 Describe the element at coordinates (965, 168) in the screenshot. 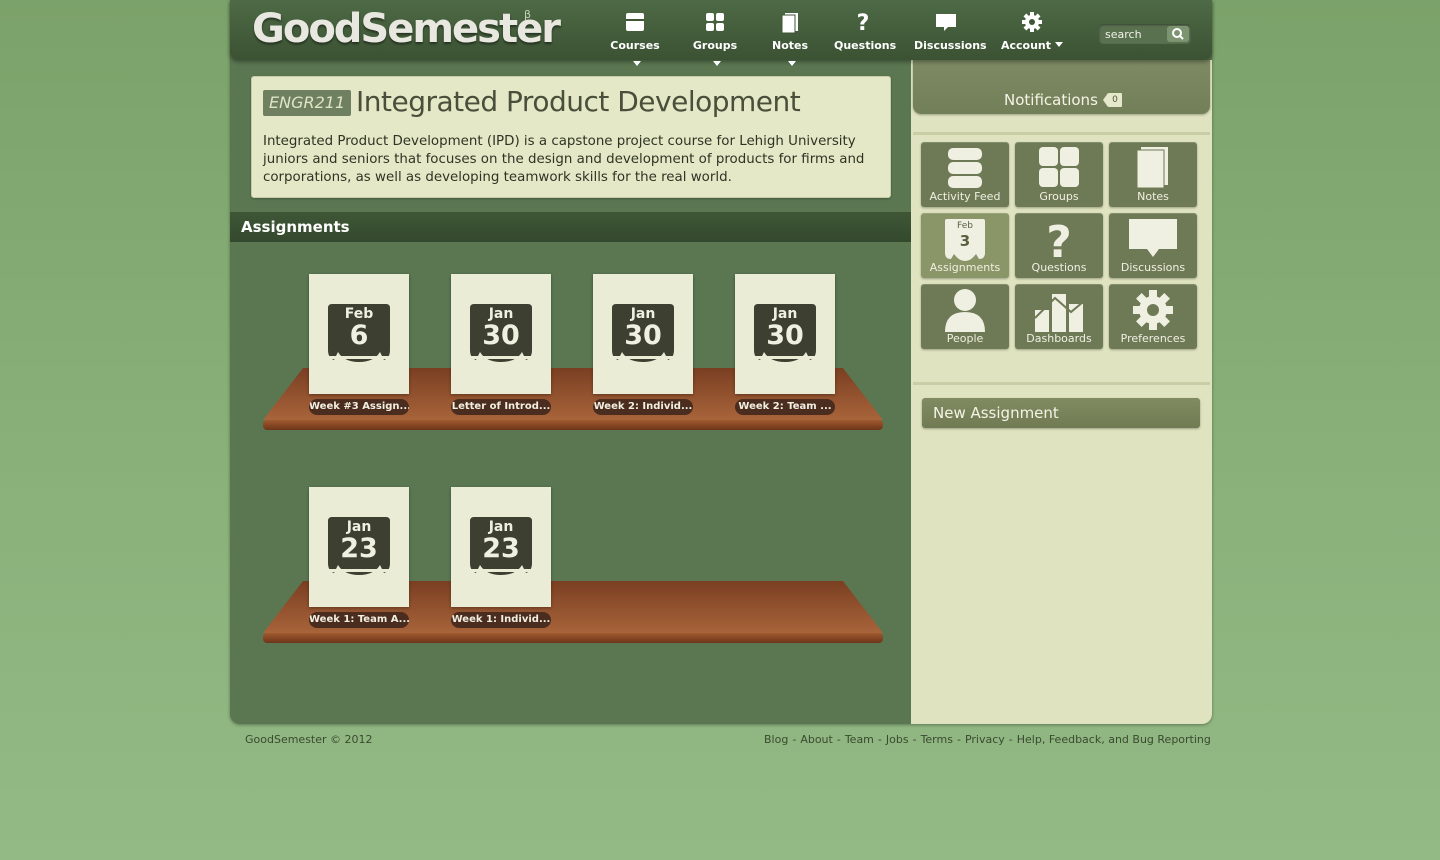

I see `activity-feed-icon` at that location.